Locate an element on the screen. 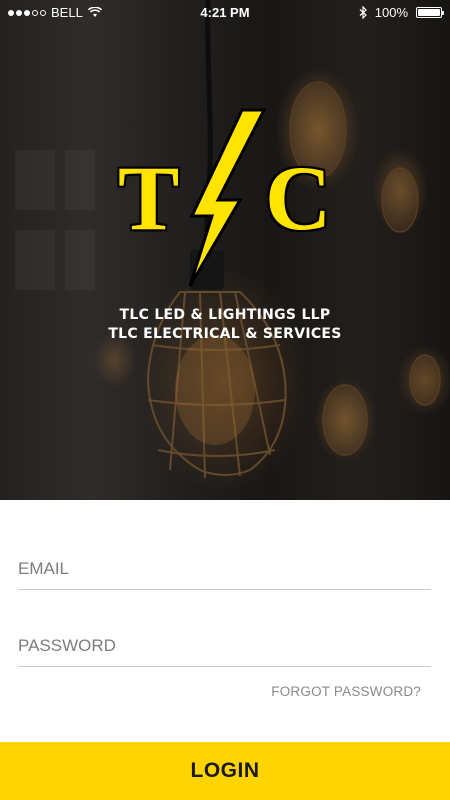 Image resolution: width=450 pixels, height=800 pixels. tlc-logo: T C is located at coordinates (226, 198).